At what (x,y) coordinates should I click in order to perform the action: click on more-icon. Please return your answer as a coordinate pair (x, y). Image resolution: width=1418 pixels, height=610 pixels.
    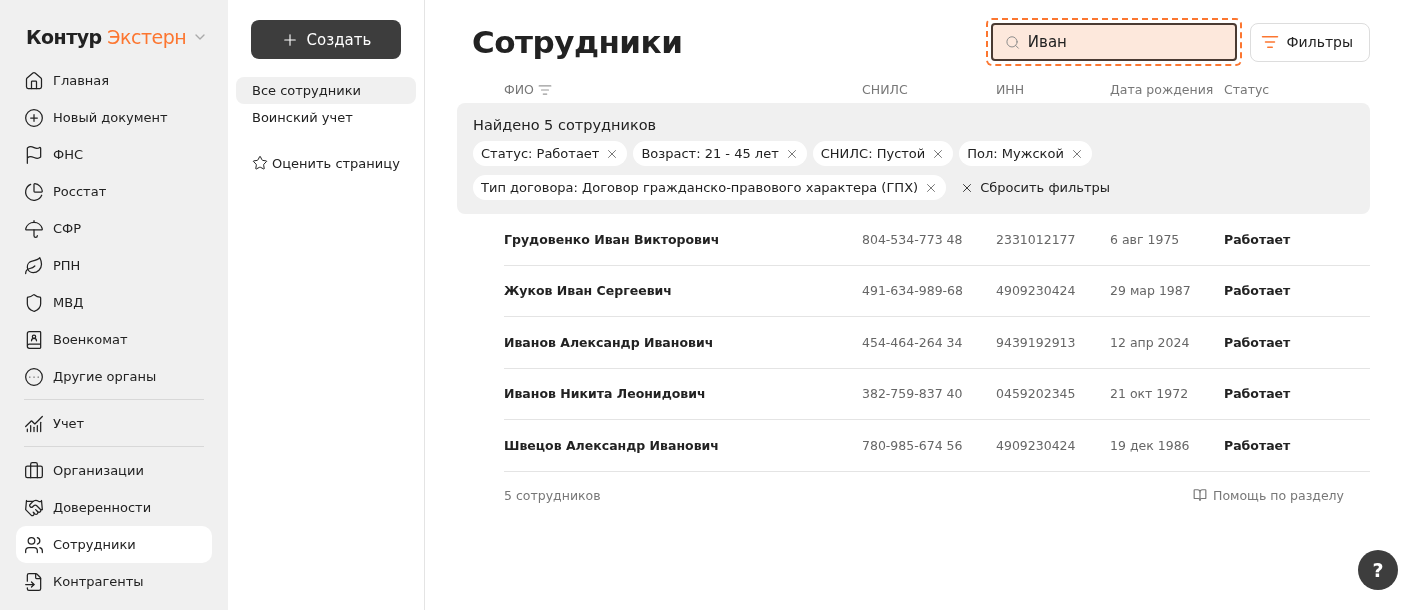
    Looking at the image, I should click on (34, 376).